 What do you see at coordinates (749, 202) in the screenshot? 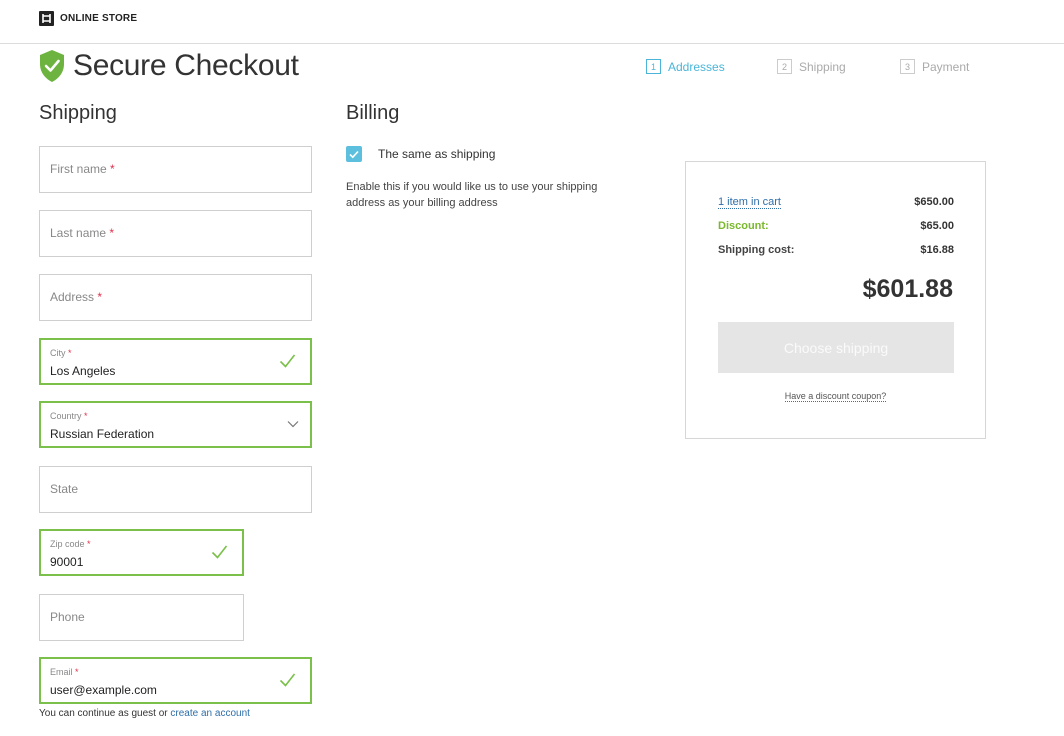
I see `cart-items-link: 1 item in cart` at bounding box center [749, 202].